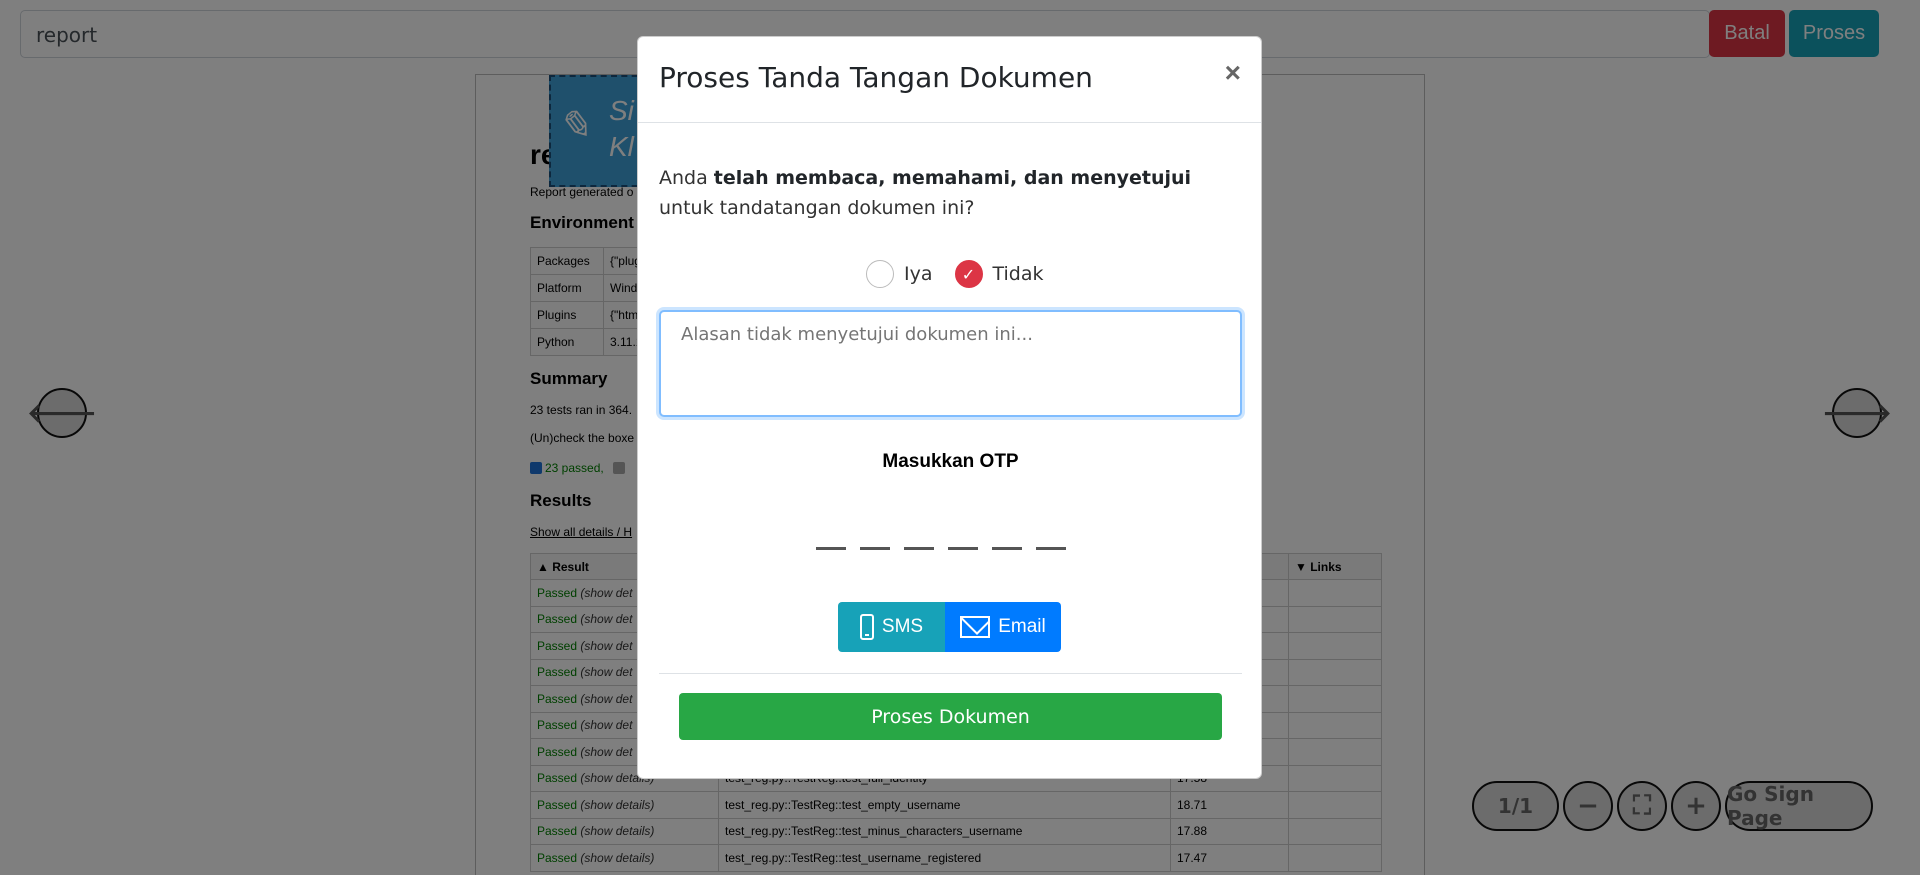 The image size is (1920, 875). Describe the element at coordinates (1018, 274) in the screenshot. I see `radio-no-label: Tidak` at that location.